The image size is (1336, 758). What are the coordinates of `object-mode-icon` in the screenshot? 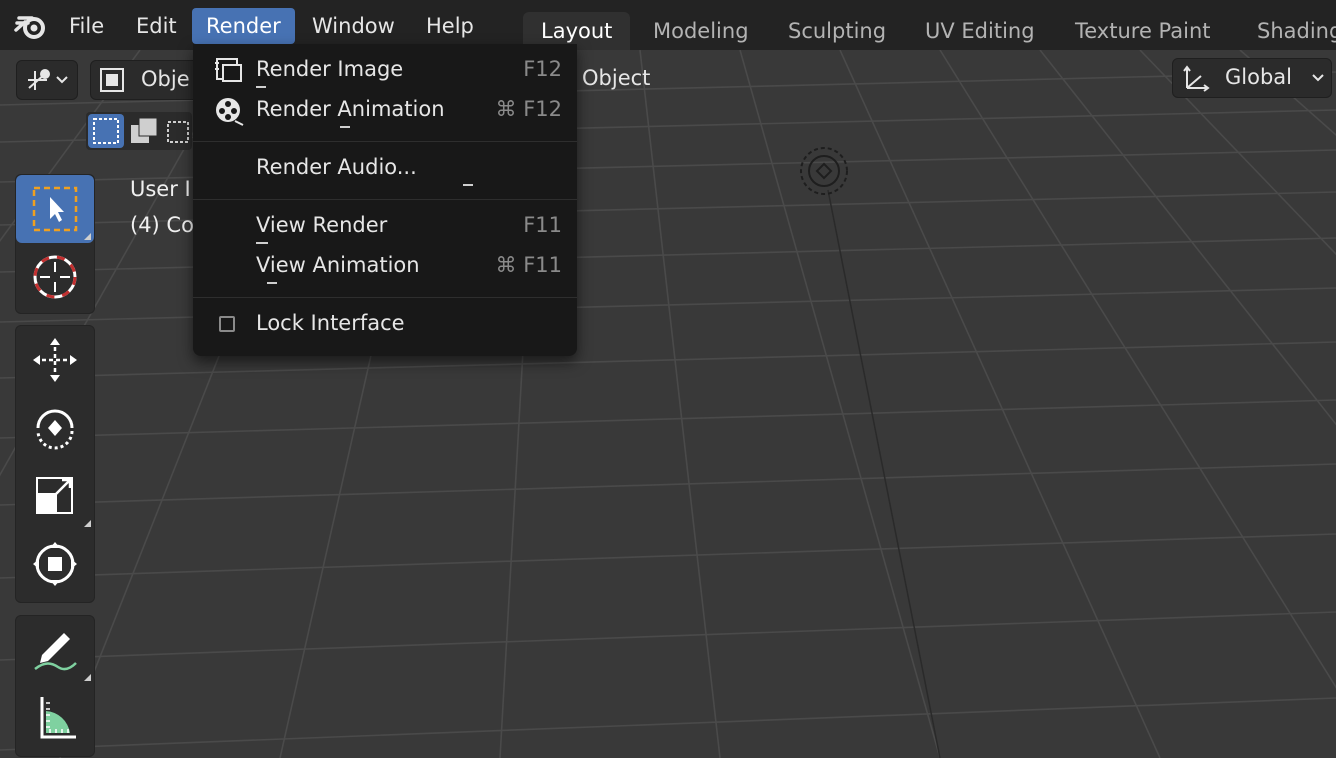 It's located at (112, 80).